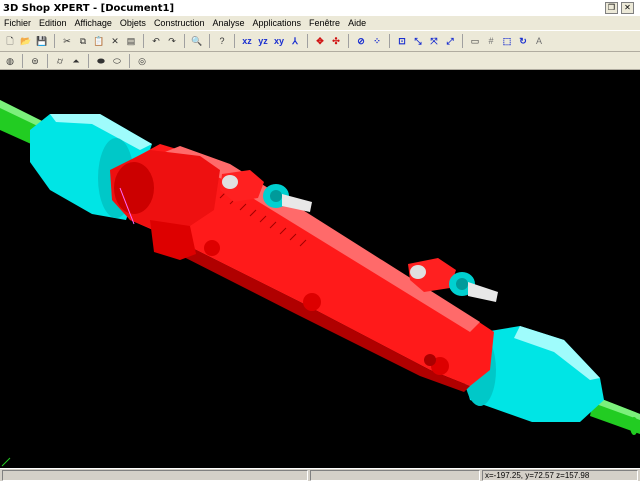 The height and width of the screenshot is (481, 640). Describe the element at coordinates (93, 23) in the screenshot. I see `menu-affichage: Affichage` at that location.